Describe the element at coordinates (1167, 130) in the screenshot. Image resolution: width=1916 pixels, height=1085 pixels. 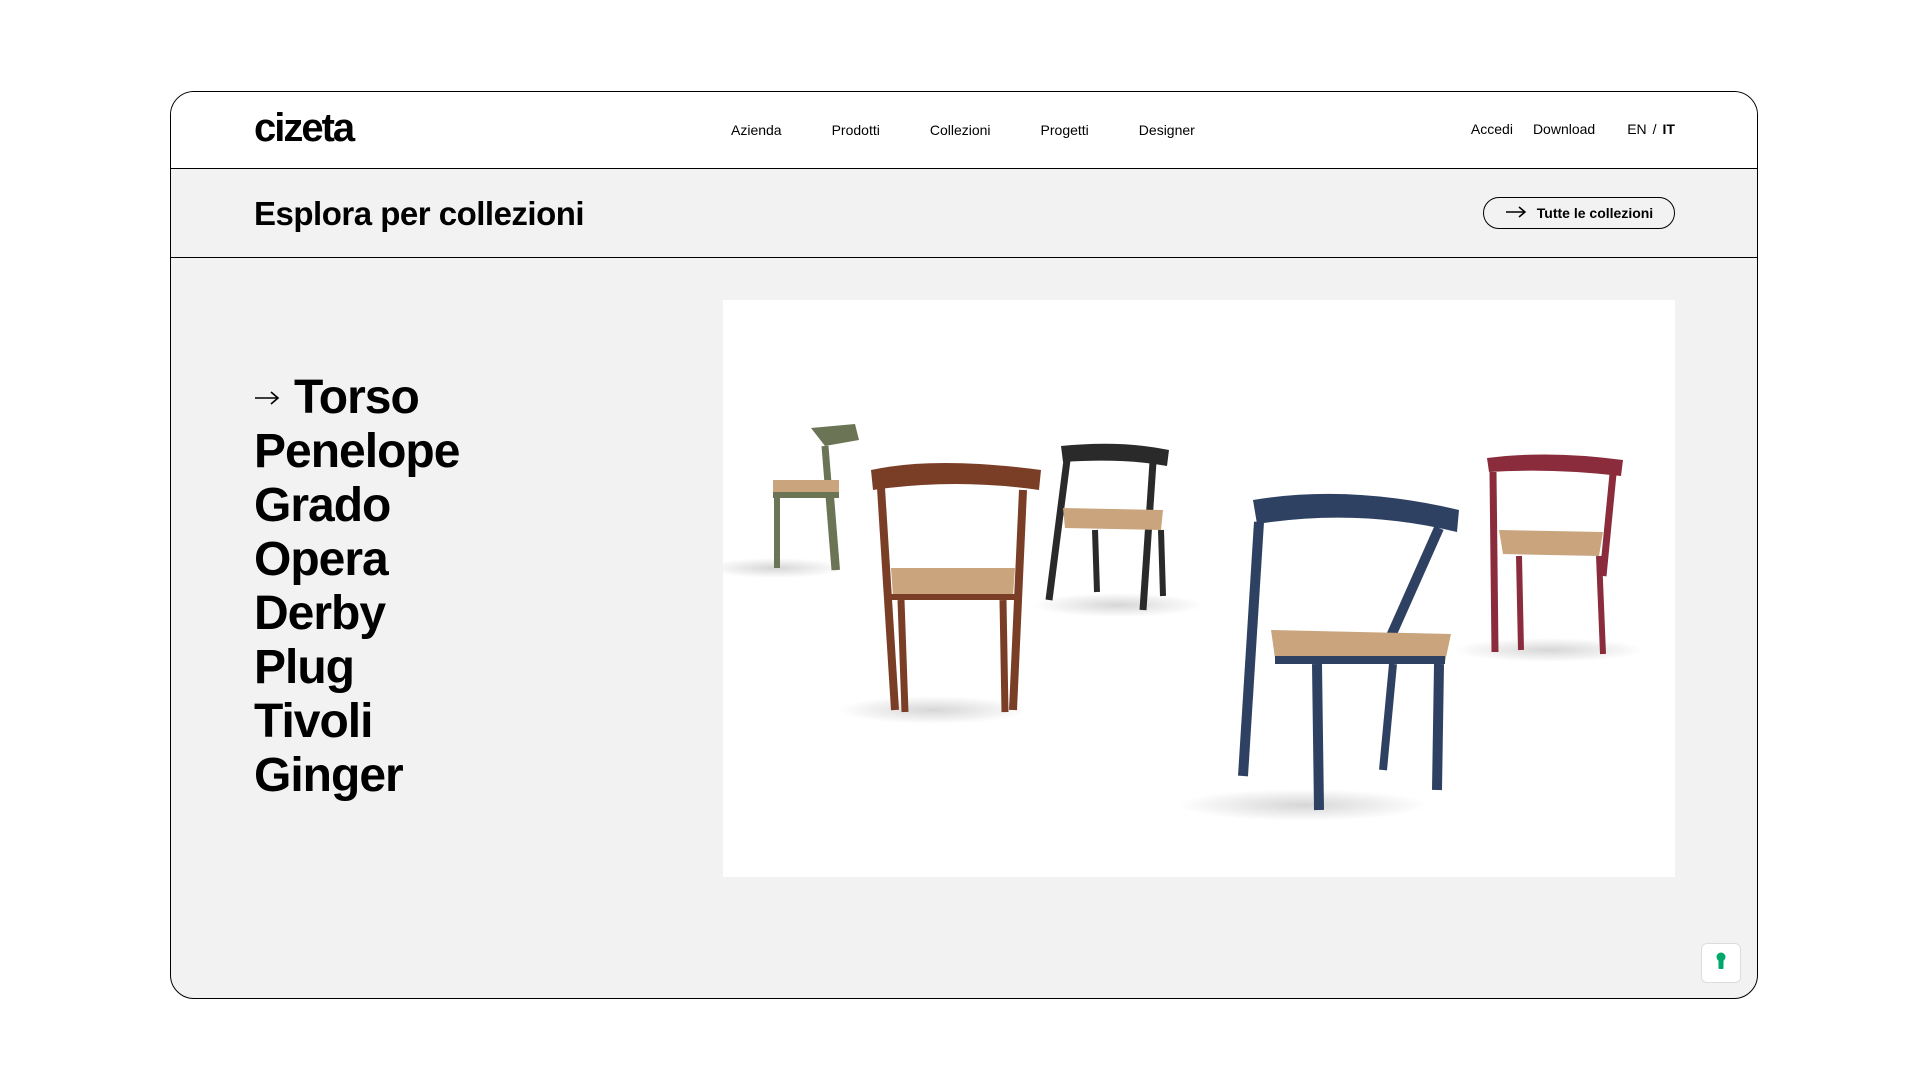
I see `nav-item-designer: Designer` at that location.